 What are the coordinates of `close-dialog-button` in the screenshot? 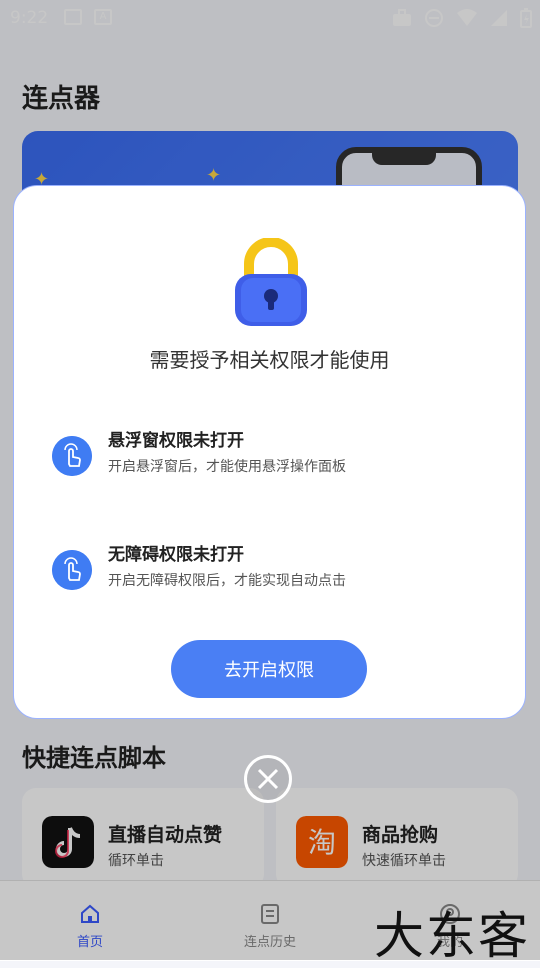 It's located at (268, 779).